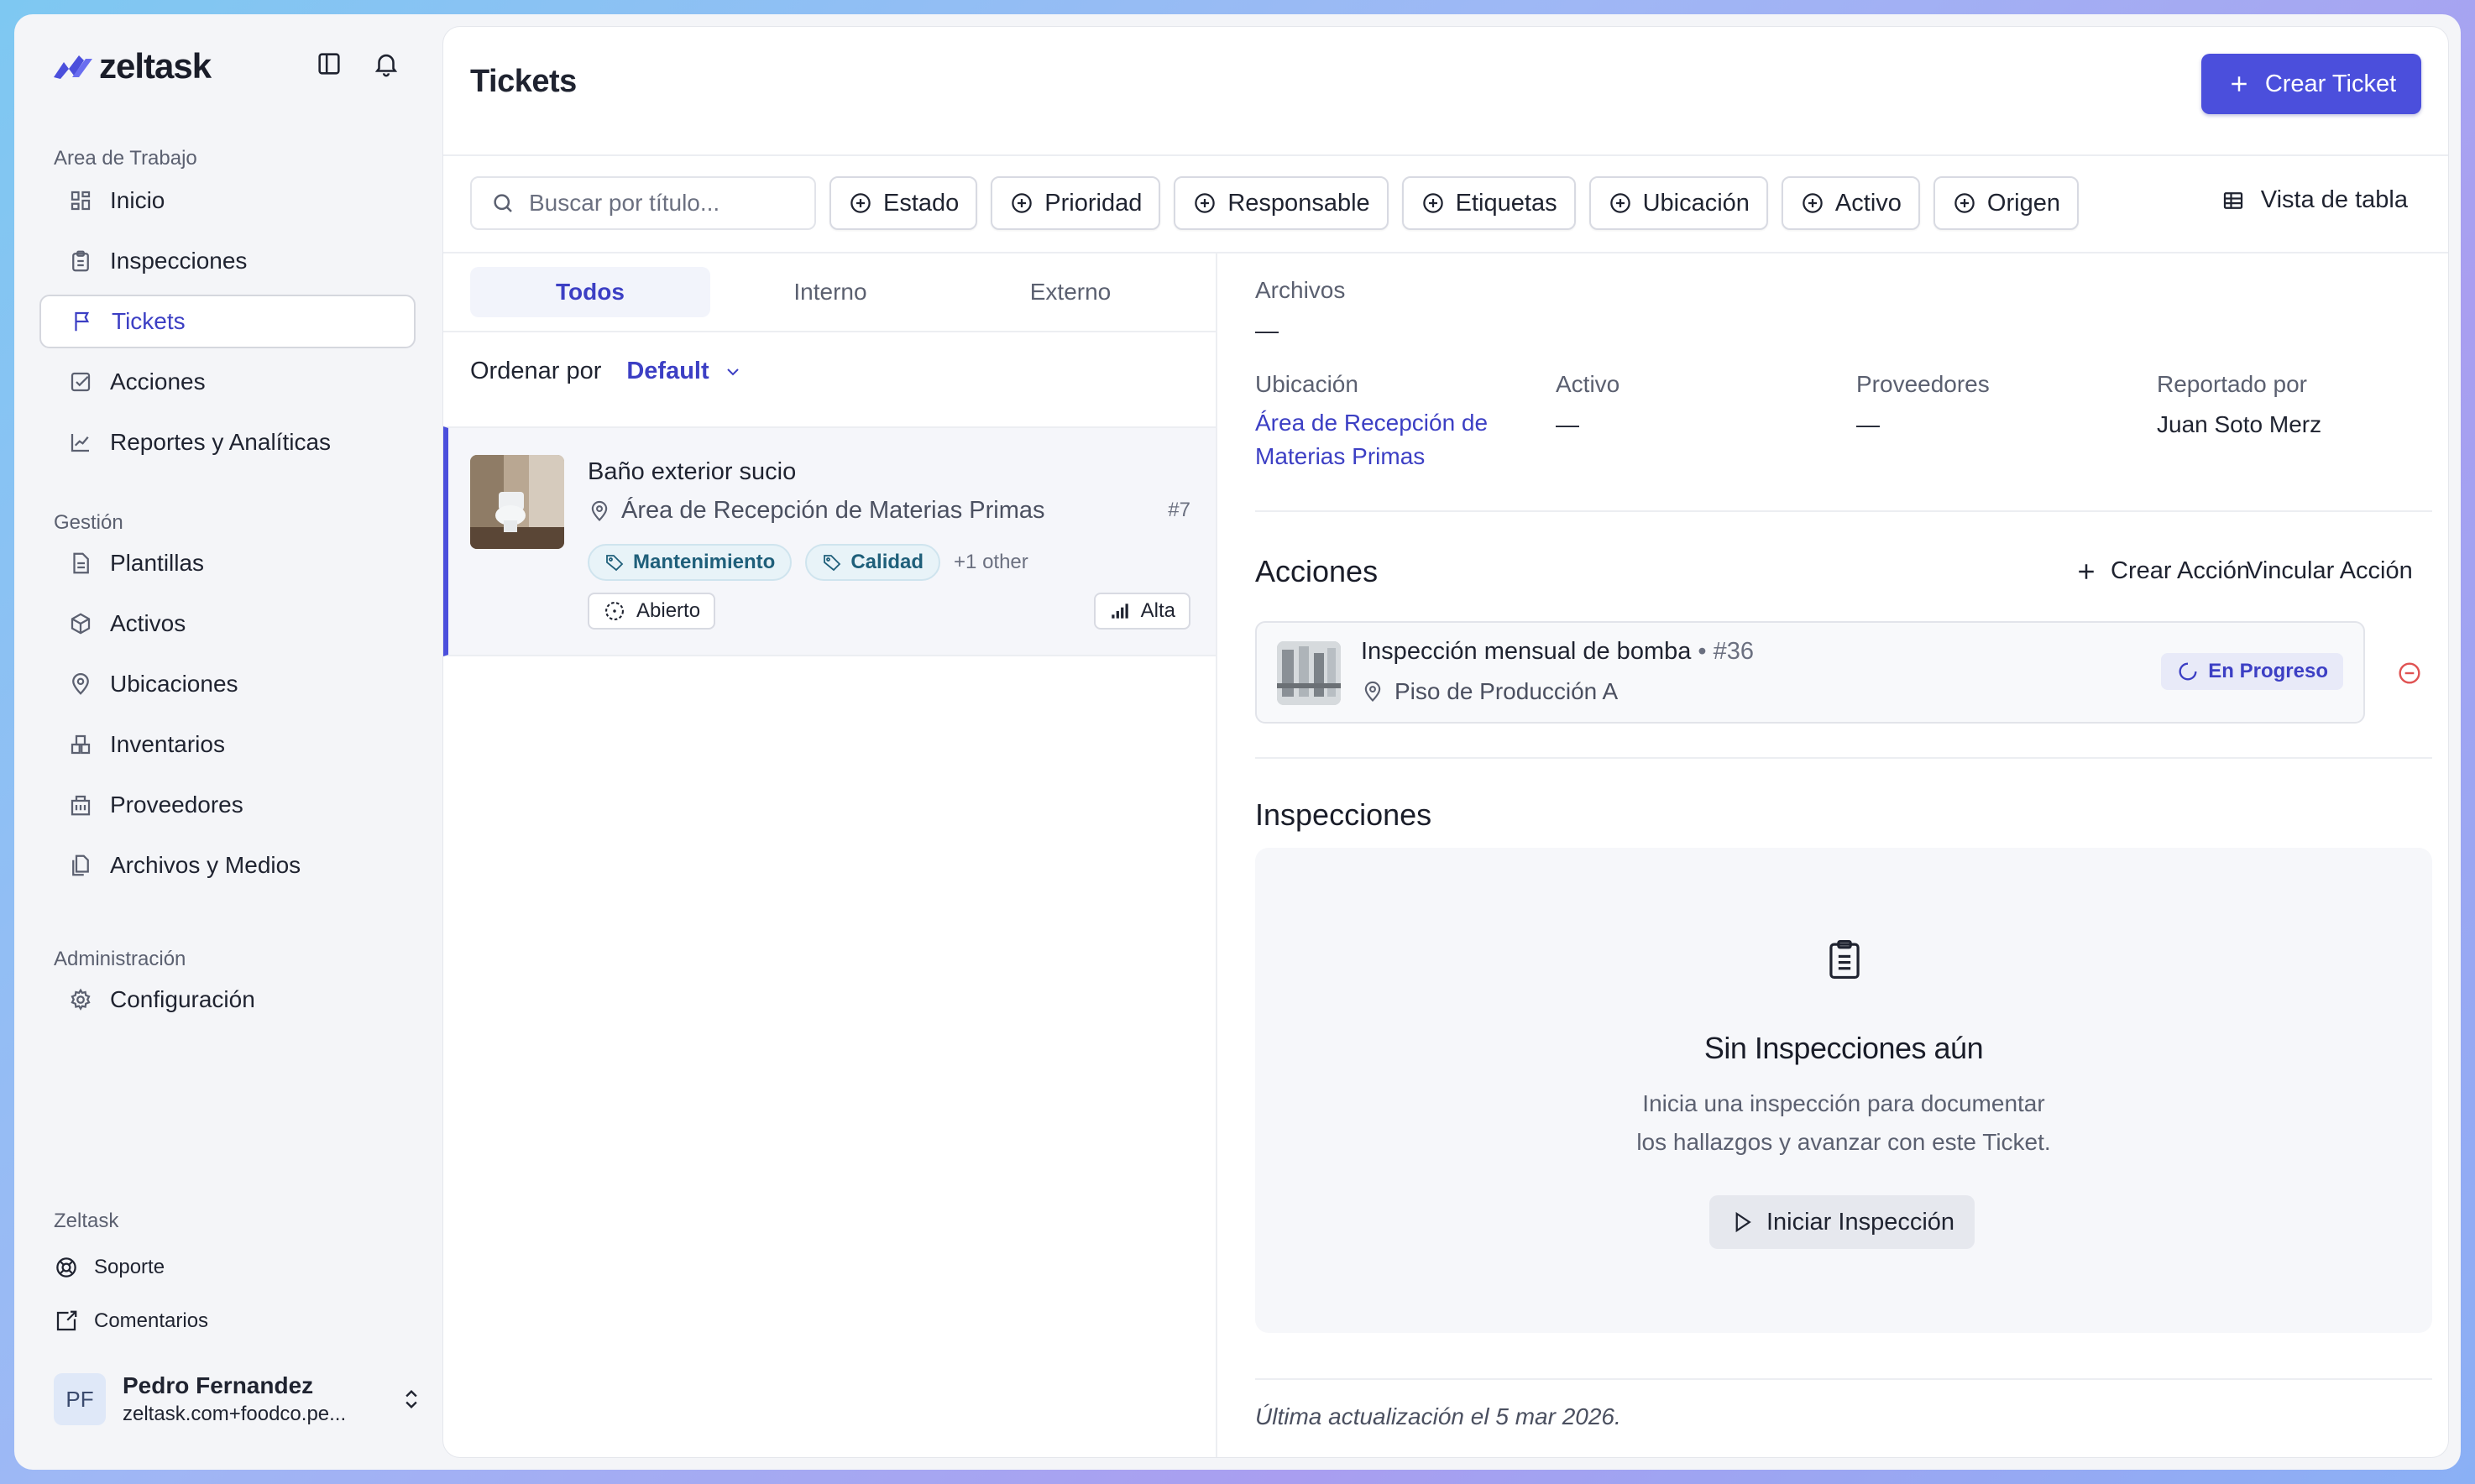 The height and width of the screenshot is (1484, 2475). I want to click on filter-estado: Estado, so click(903, 203).